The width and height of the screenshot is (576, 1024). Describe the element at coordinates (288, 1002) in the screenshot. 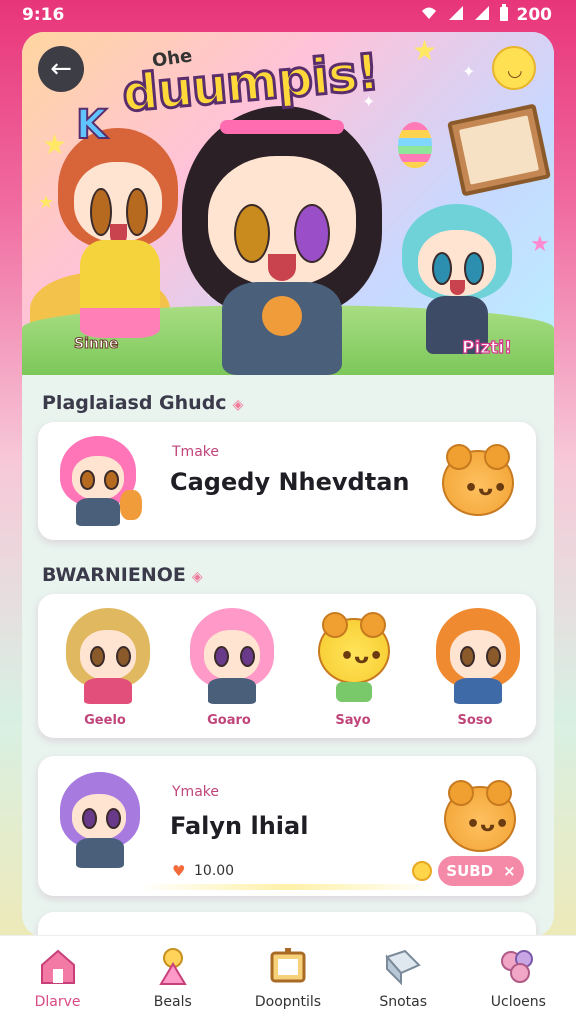

I see `tab-label: Doopntils` at that location.